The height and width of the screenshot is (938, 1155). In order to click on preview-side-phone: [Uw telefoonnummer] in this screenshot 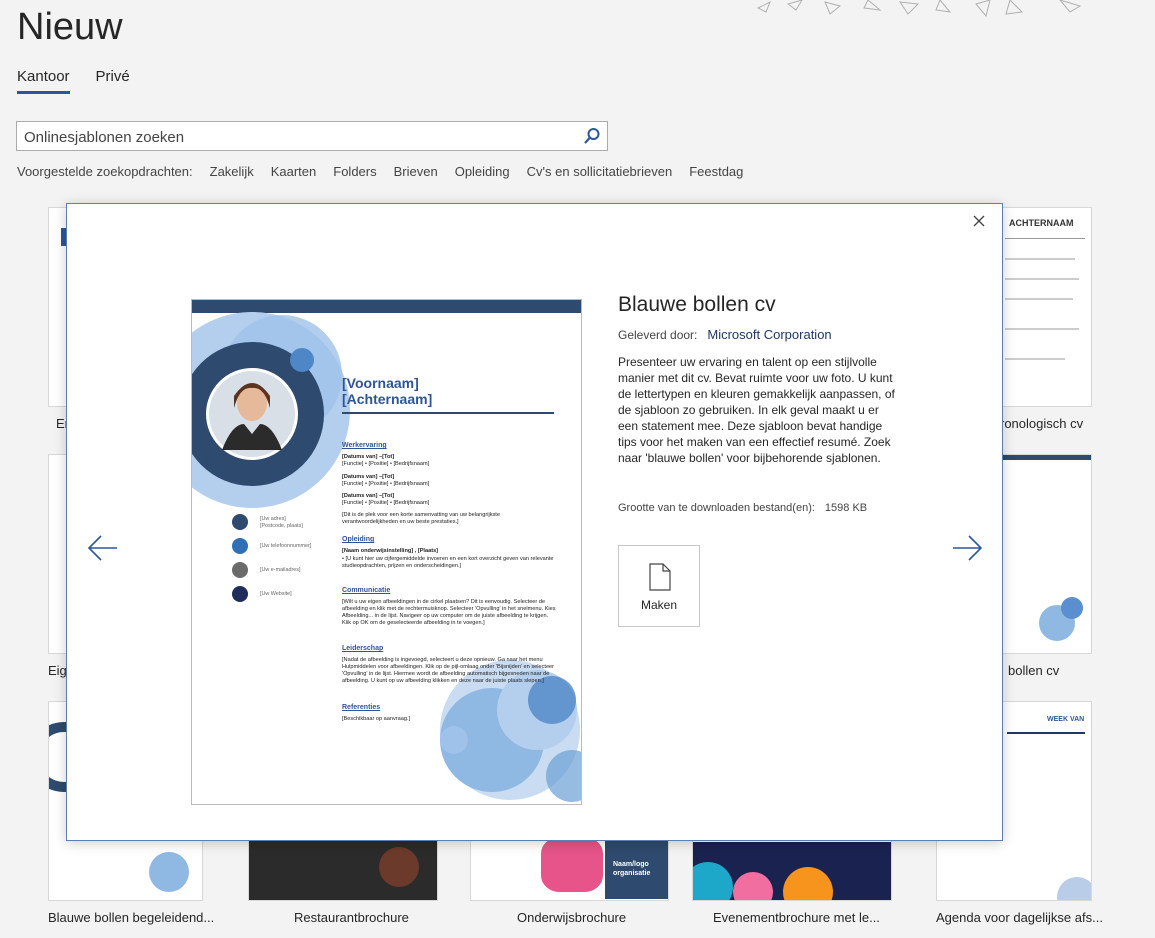, I will do `click(286, 546)`.